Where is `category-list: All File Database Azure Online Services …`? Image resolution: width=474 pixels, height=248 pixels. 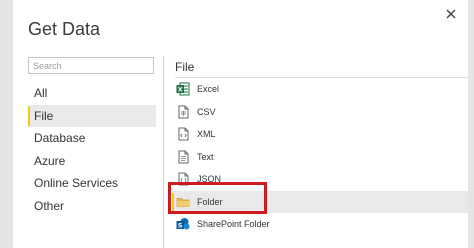
category-list: All File Database Azure Online Services … is located at coordinates (92, 149).